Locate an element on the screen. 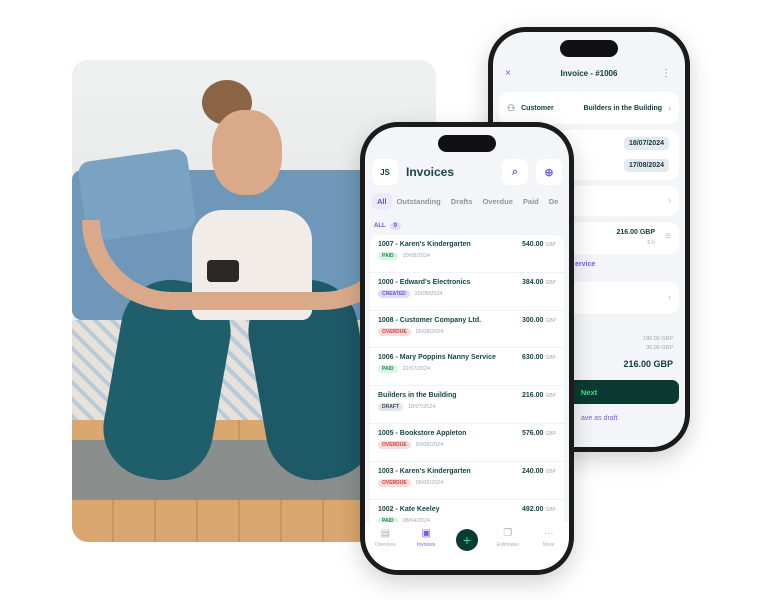 The height and width of the screenshot is (600, 768). invoice-meta: CREATED 20/08/2024 is located at coordinates (467, 293).